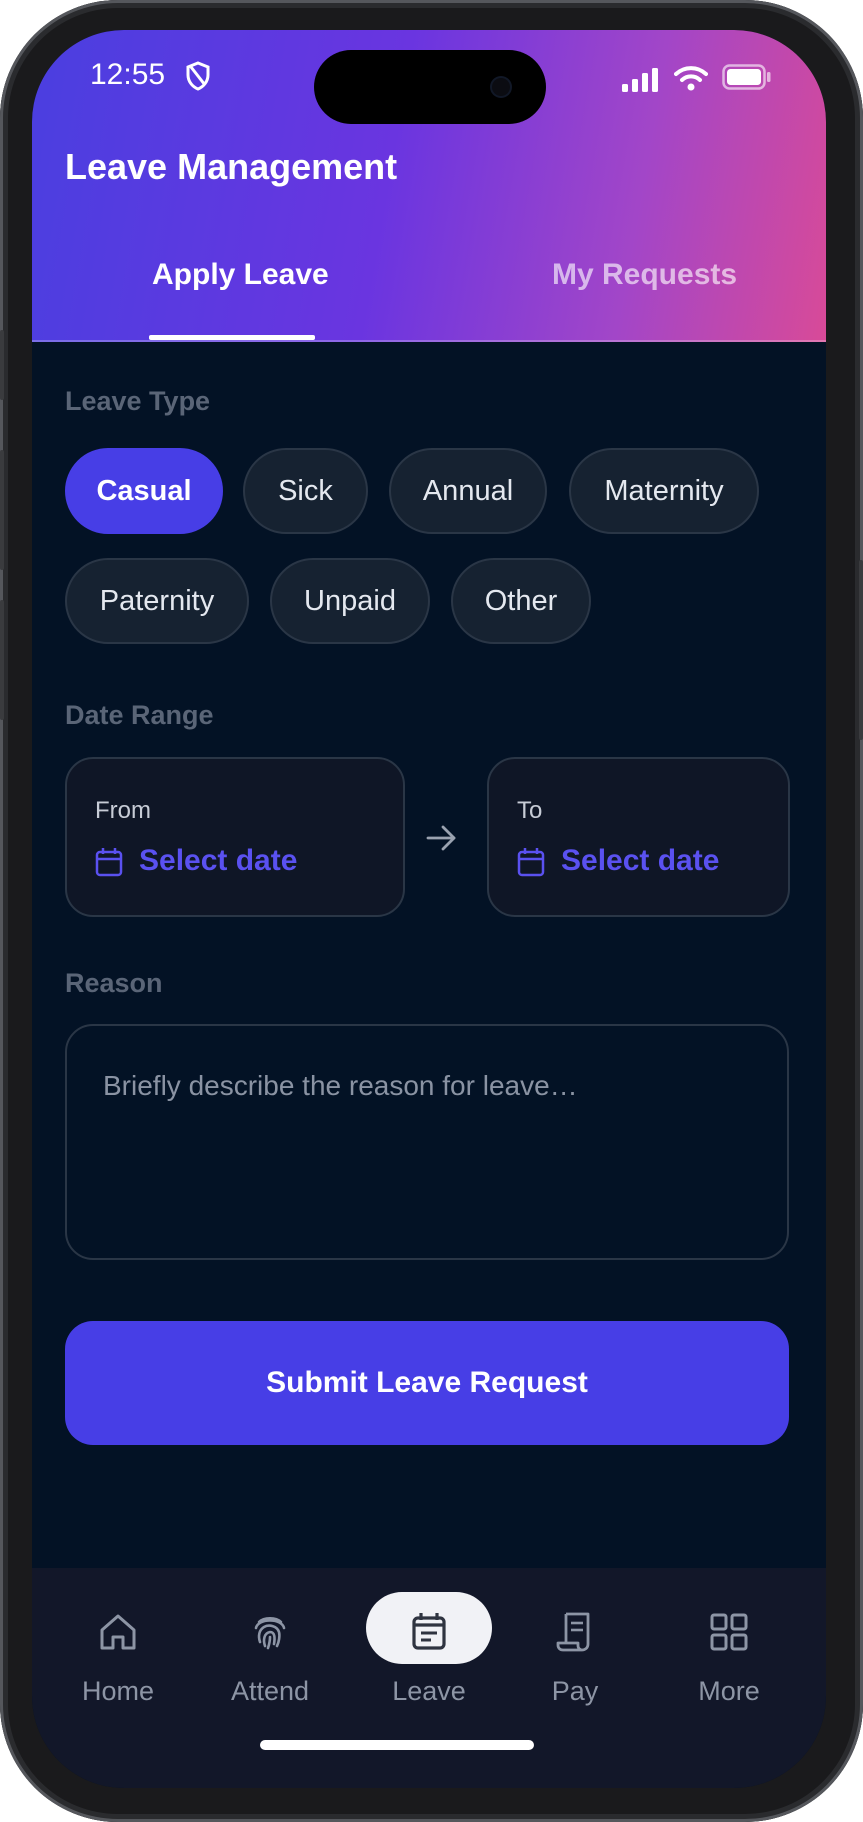 The image size is (863, 1822). I want to click on submit-leave-button: Submit Leave Request, so click(427, 1383).